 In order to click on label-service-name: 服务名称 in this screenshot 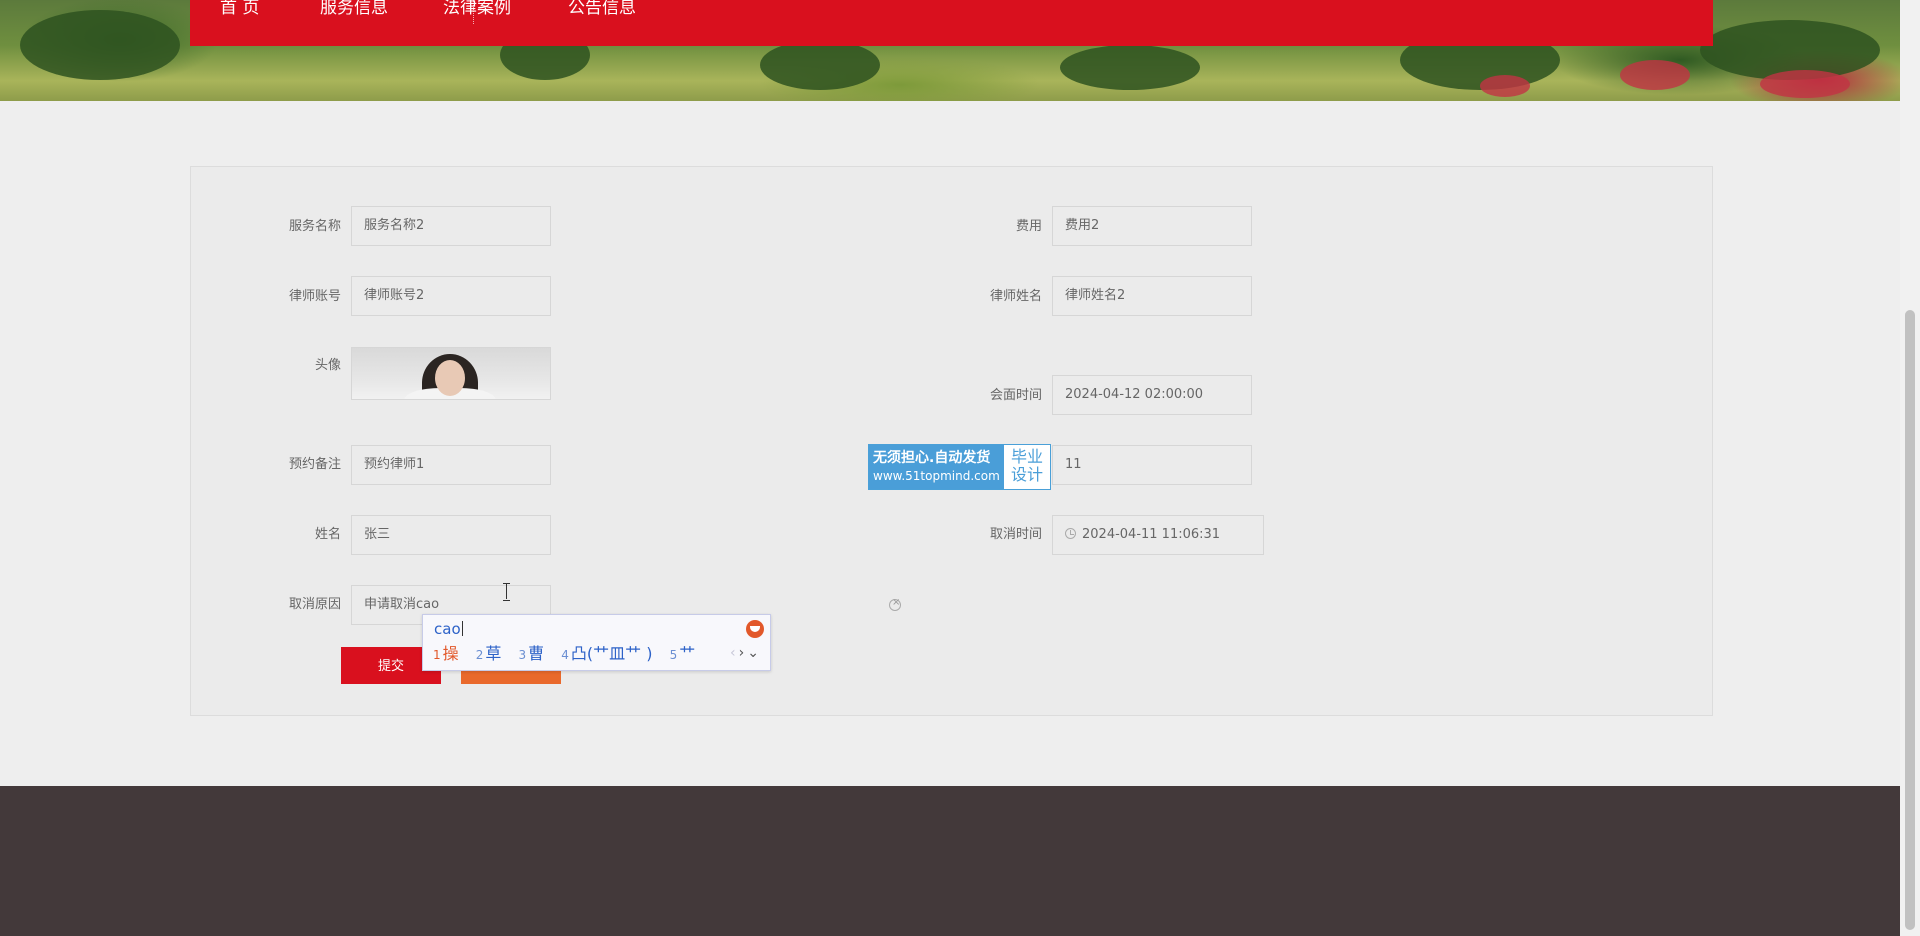, I will do `click(314, 226)`.